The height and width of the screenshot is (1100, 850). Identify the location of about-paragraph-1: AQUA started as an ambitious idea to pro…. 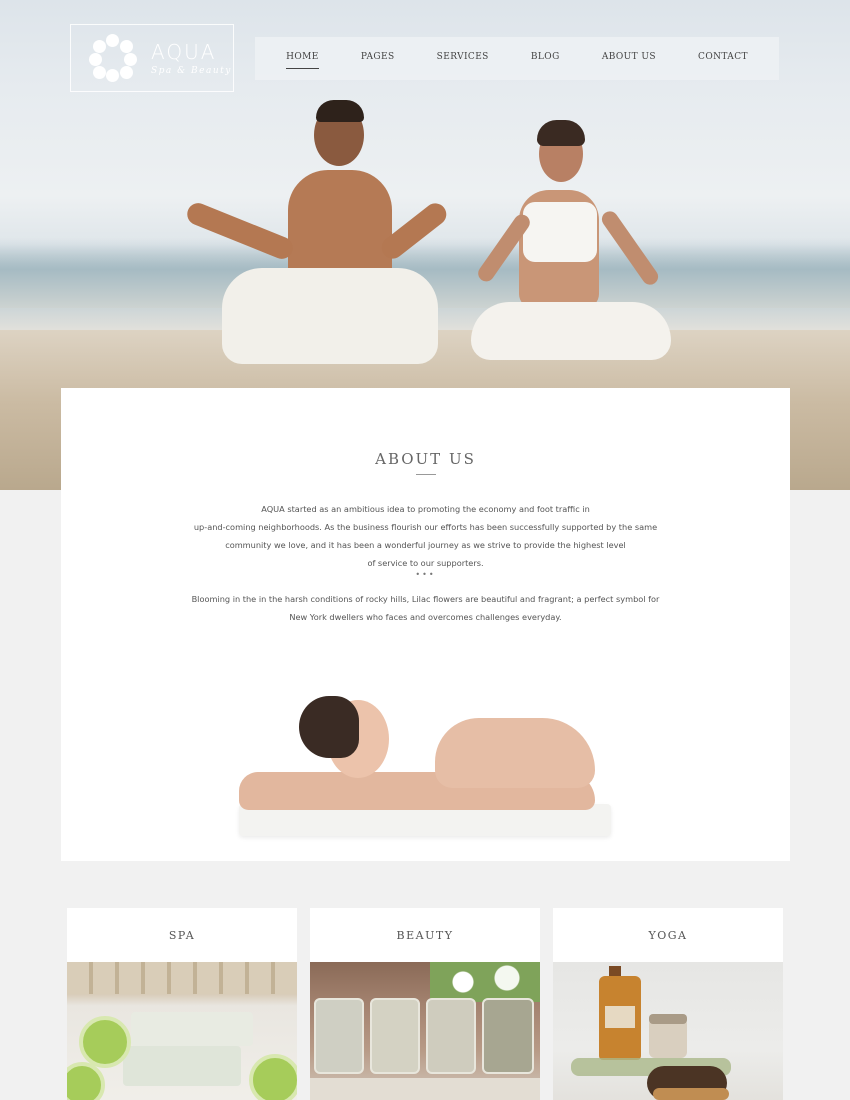
(425, 536).